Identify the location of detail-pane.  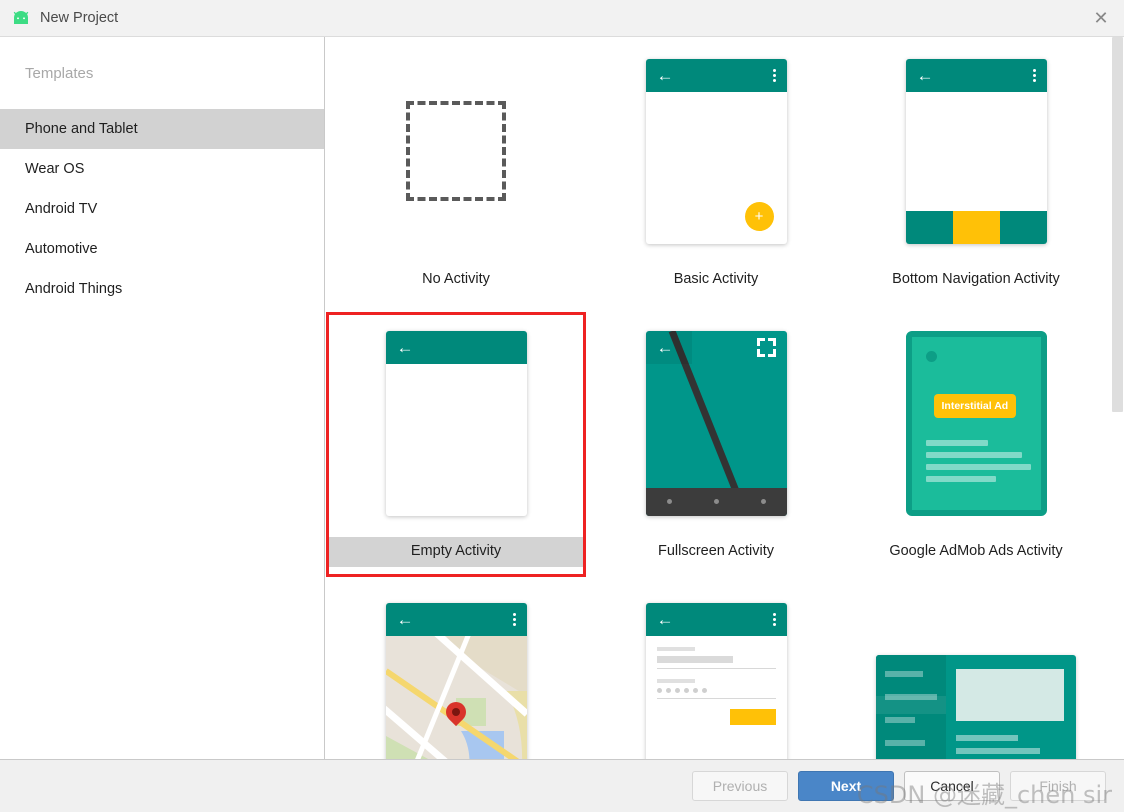
(1011, 707).